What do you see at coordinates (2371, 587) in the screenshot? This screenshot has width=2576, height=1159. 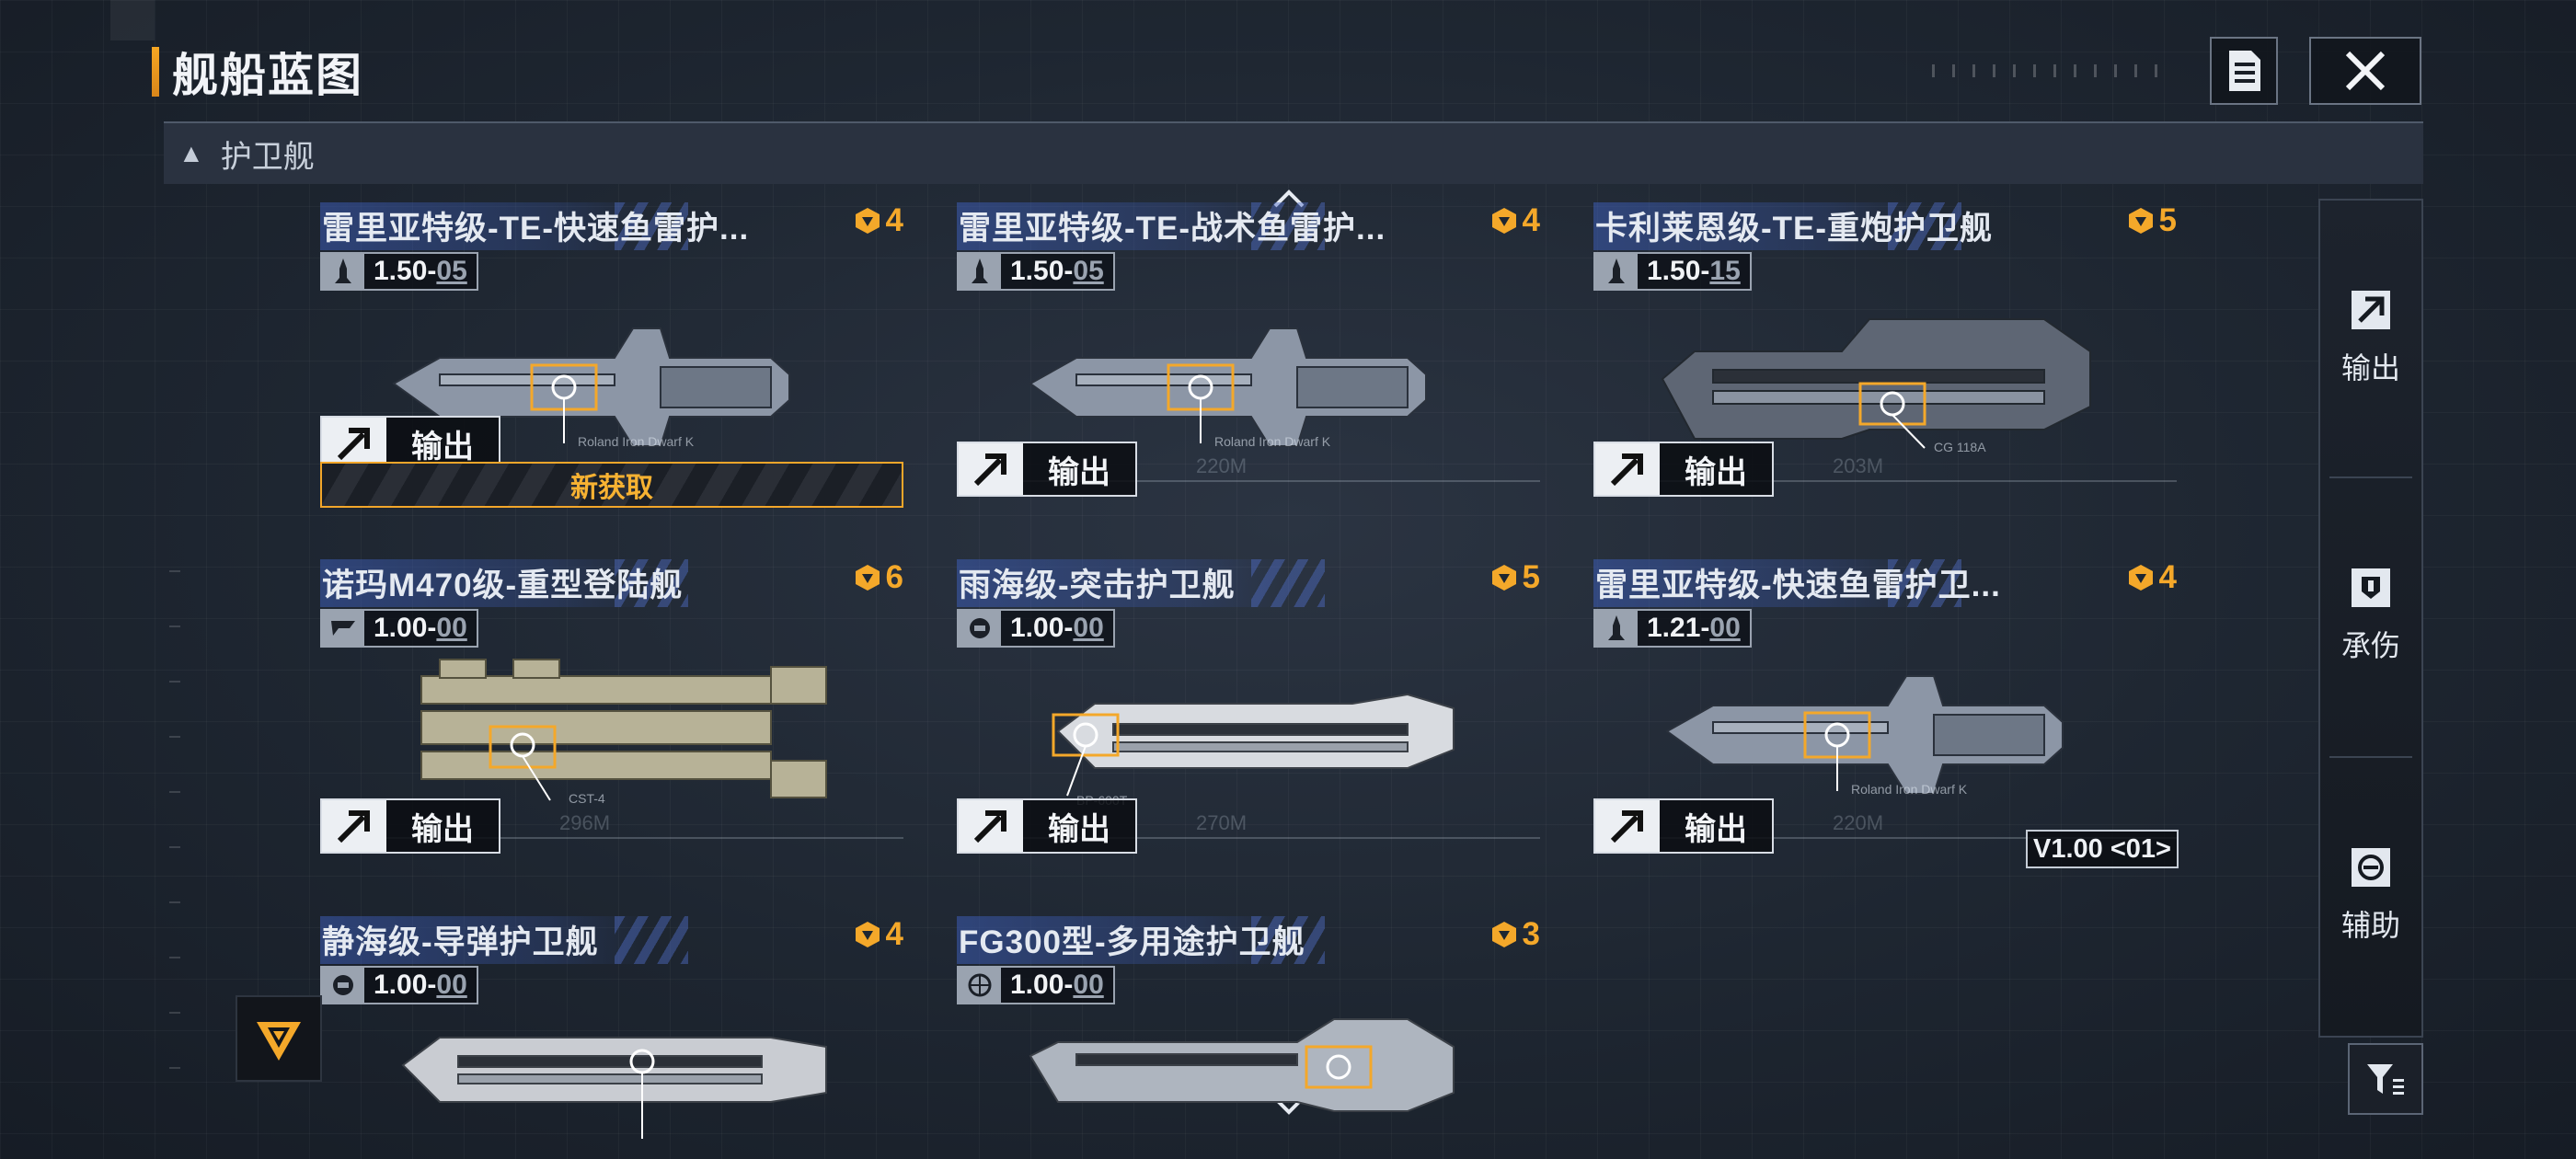 I see `shield-icon` at bounding box center [2371, 587].